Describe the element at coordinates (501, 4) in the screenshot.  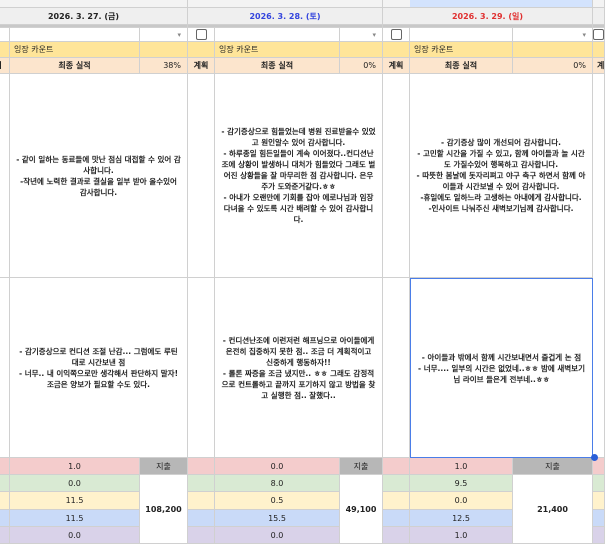
I see `selected-column-header` at that location.